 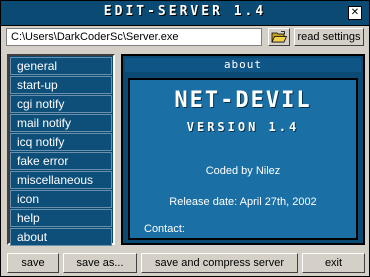 I want to click on panel-header: about, so click(x=243, y=65).